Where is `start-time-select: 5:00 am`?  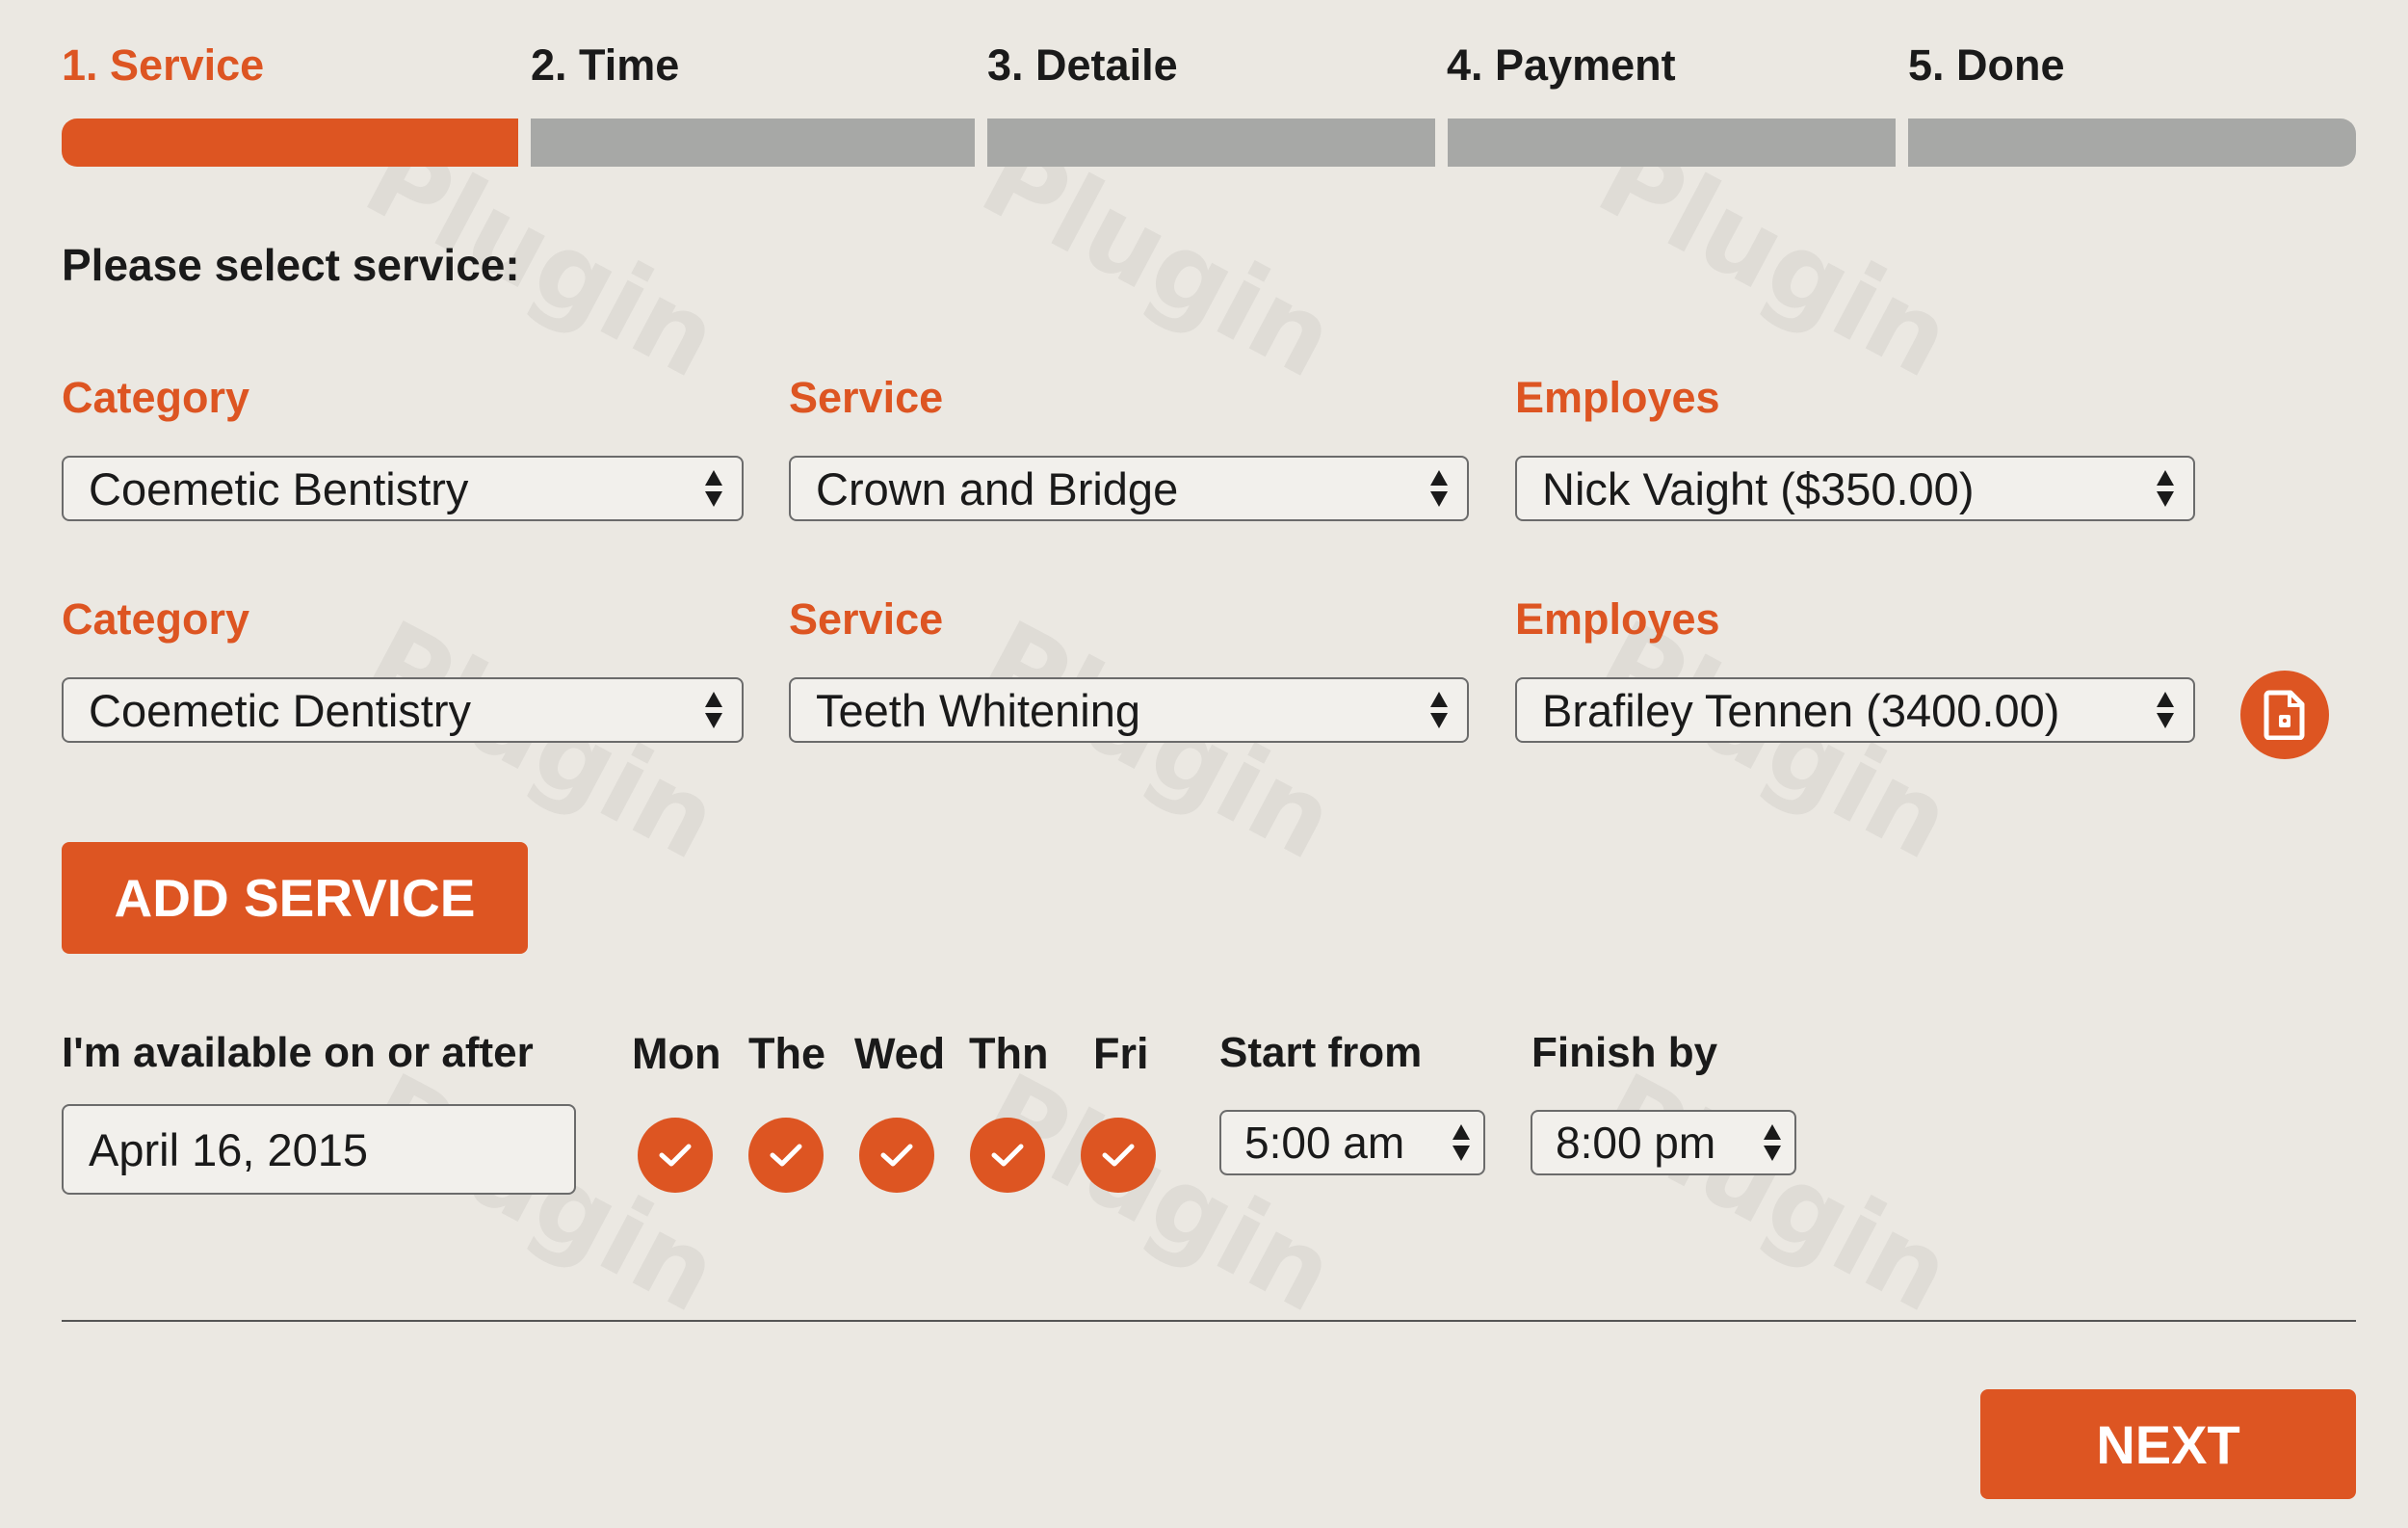 start-time-select: 5:00 am is located at coordinates (1352, 1142).